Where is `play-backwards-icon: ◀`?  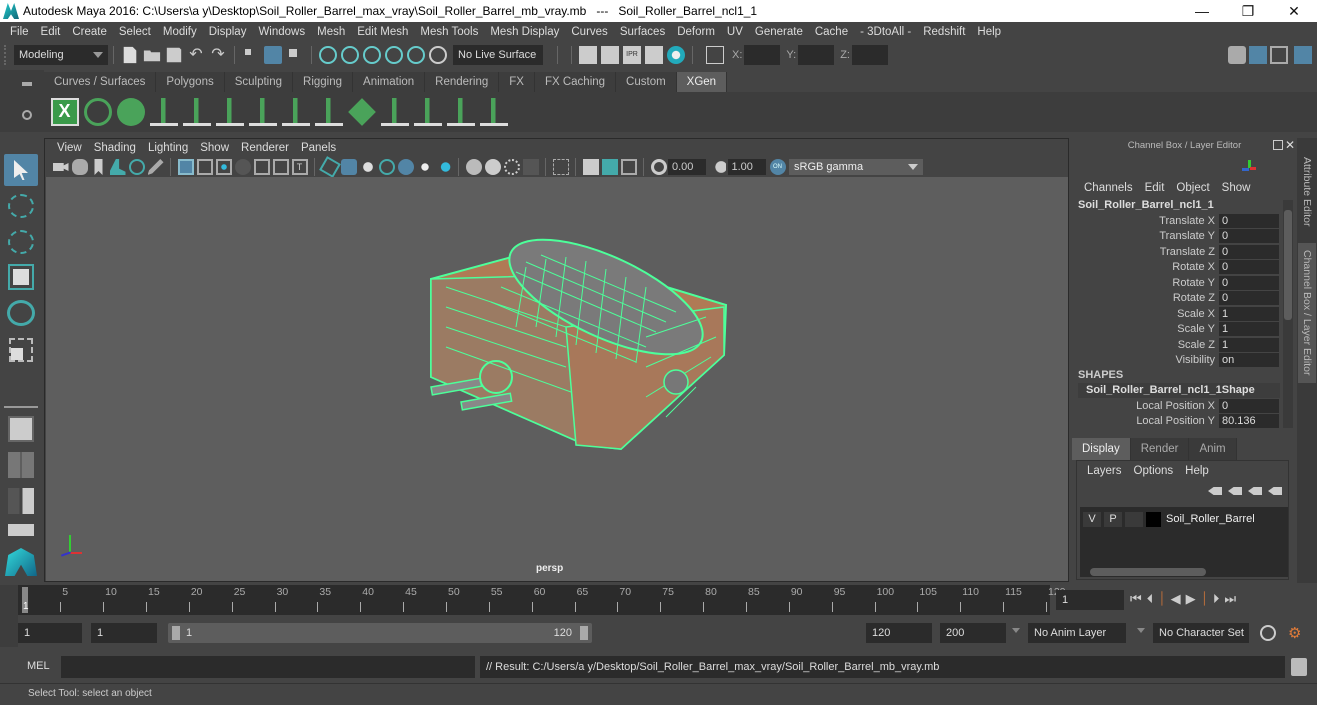 play-backwards-icon: ◀ is located at coordinates (1176, 599).